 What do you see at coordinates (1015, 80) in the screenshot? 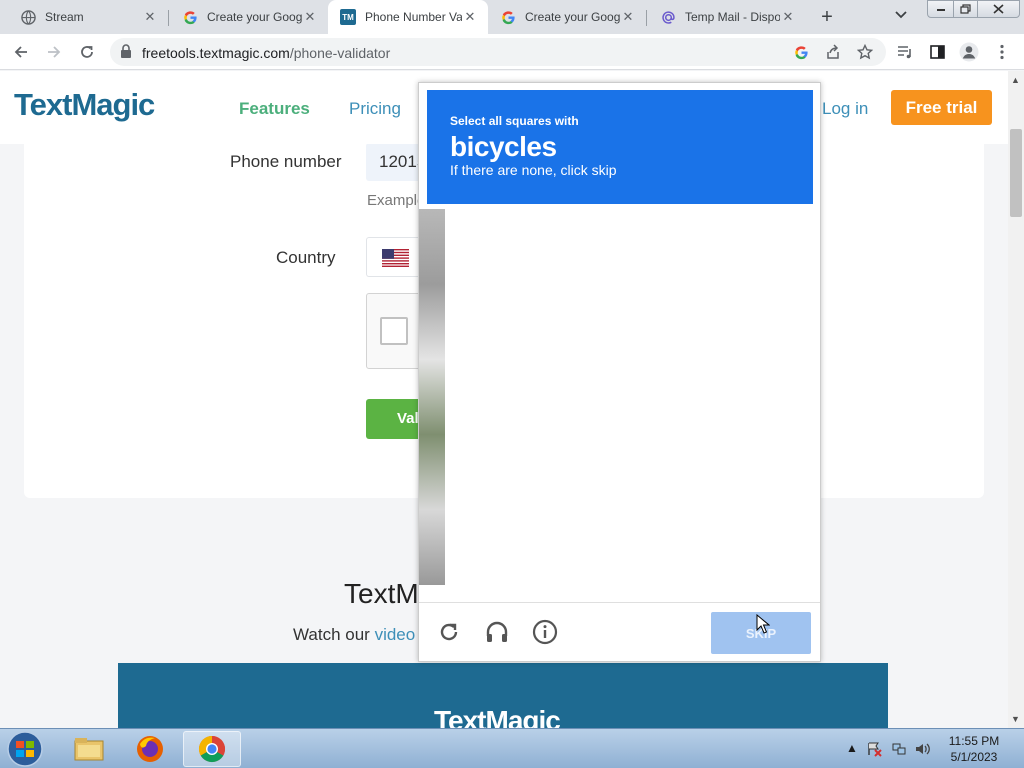
I see `scroll-up-arrow-icon: ▲` at bounding box center [1015, 80].